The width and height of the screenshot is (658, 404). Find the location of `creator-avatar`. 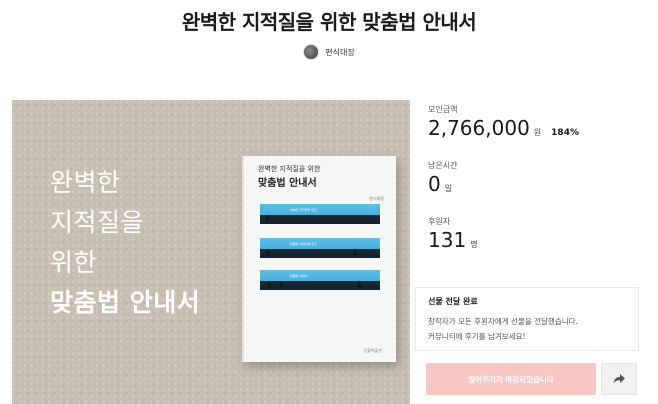

creator-avatar is located at coordinates (311, 52).